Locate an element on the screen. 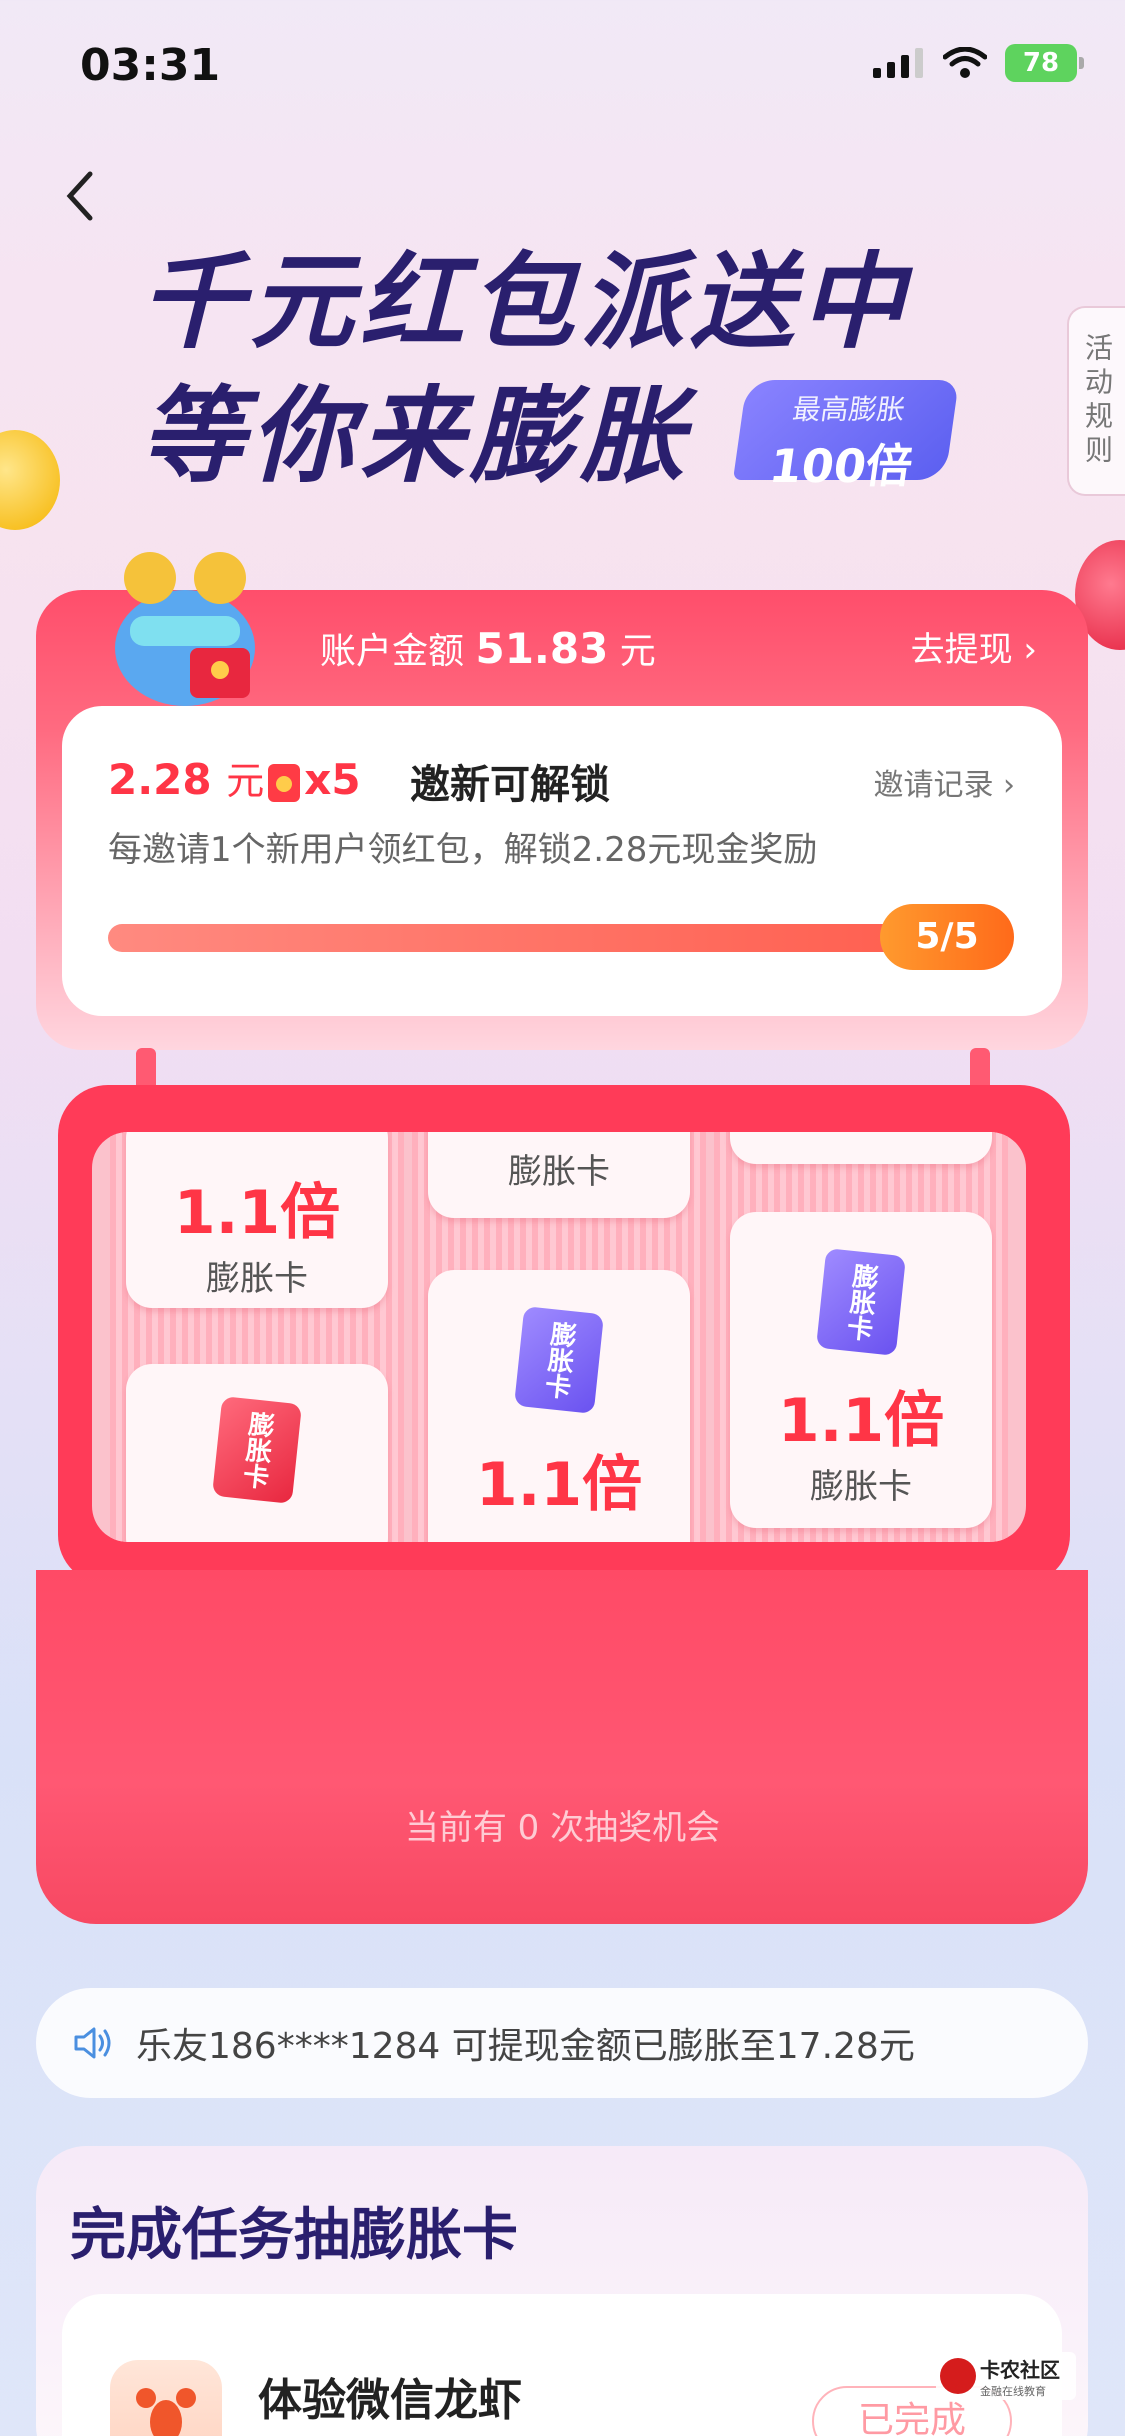 This screenshot has width=1125, height=2436. reel-column-3: 膨胀卡 1.1倍 膨胀卡 is located at coordinates (861, 1337).